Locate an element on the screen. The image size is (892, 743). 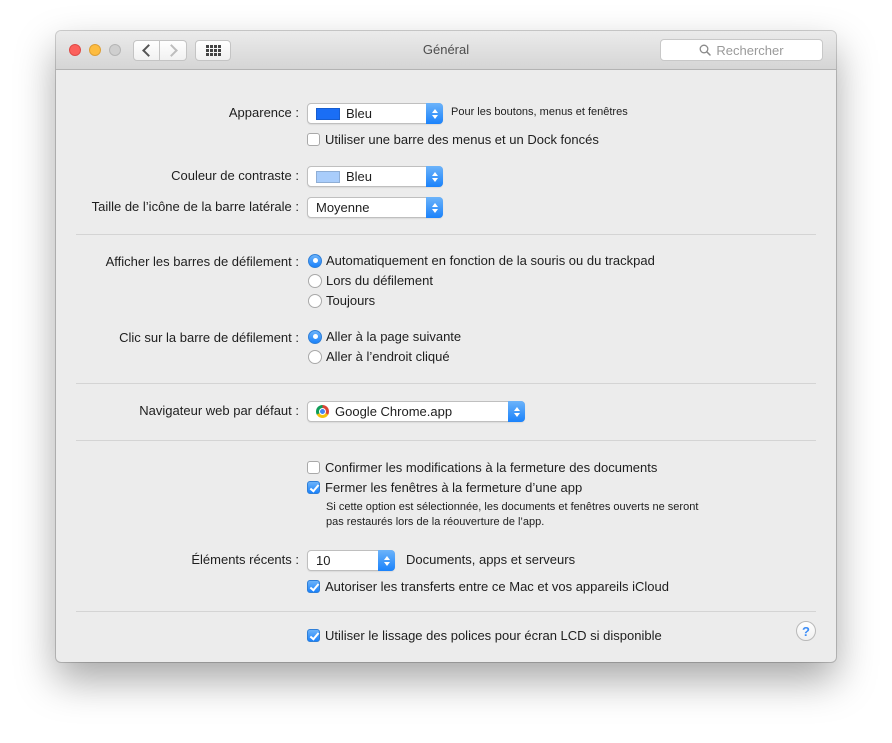
browser-popup: Google Chrome.app is located at coordinates (416, 411).